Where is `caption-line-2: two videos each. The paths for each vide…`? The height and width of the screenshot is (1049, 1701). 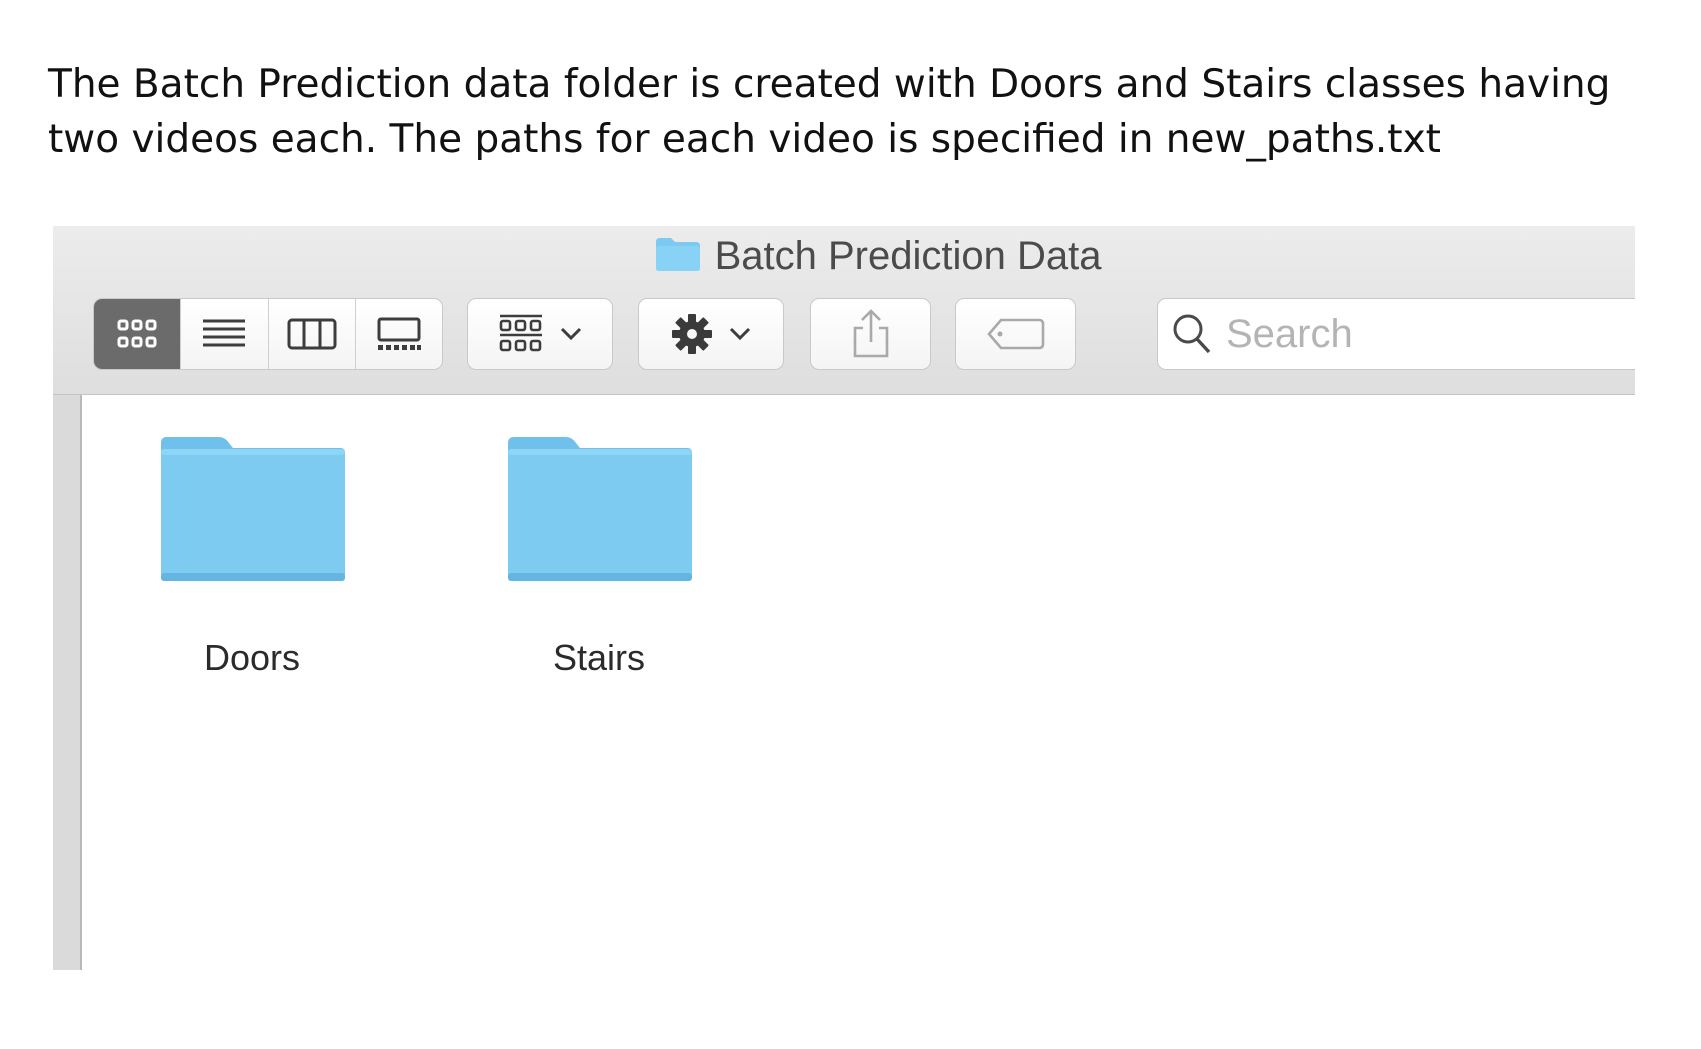
caption-line-2: two videos each. The paths for each vide… is located at coordinates (744, 139).